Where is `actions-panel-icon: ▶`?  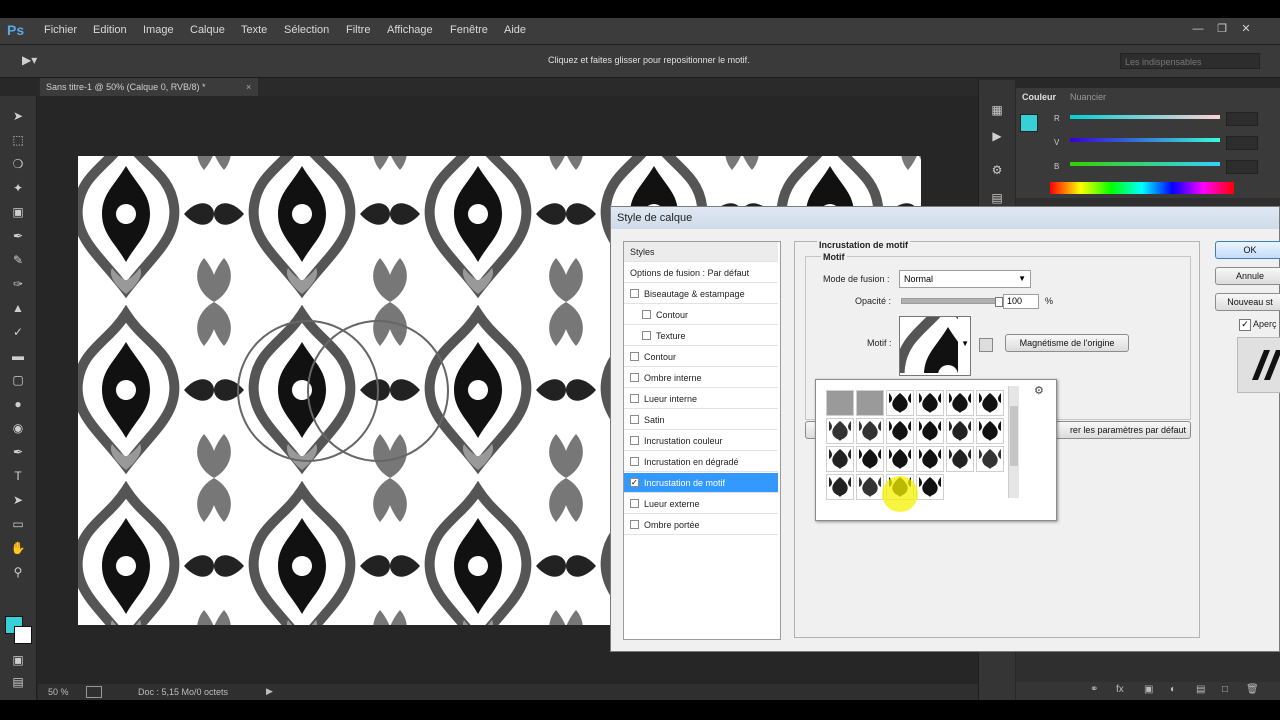 actions-panel-icon: ▶ is located at coordinates (997, 136).